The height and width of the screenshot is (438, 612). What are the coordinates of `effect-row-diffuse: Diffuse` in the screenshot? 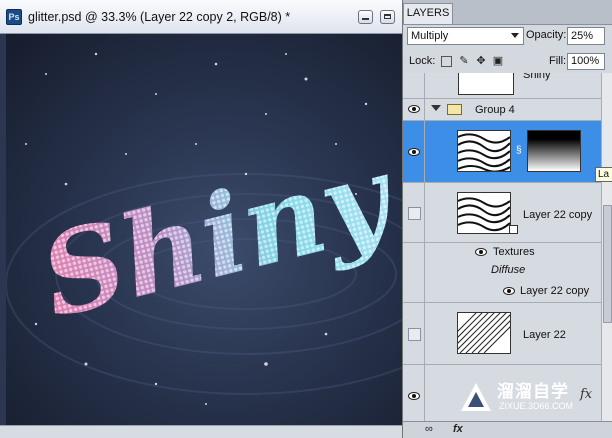 It's located at (502, 270).